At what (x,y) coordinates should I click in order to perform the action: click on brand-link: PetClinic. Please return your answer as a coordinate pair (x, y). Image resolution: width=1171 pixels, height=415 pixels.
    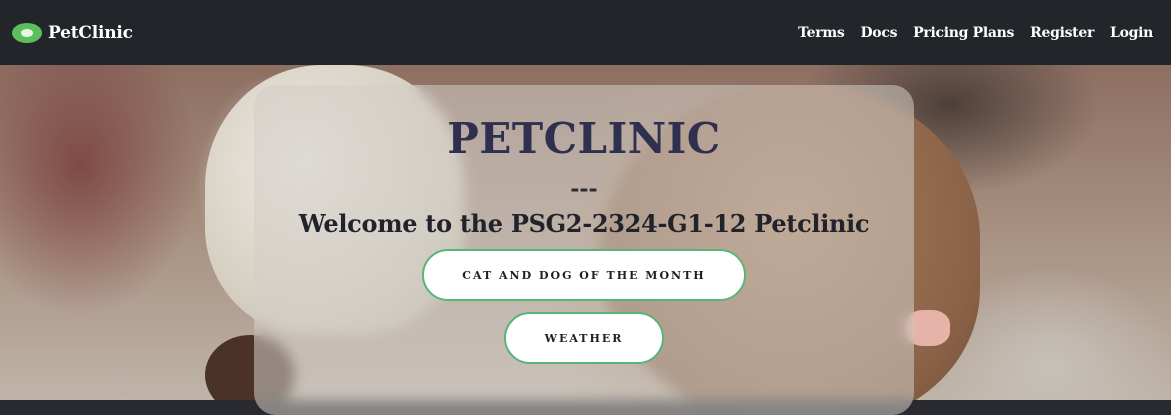
    Looking at the image, I should click on (72, 32).